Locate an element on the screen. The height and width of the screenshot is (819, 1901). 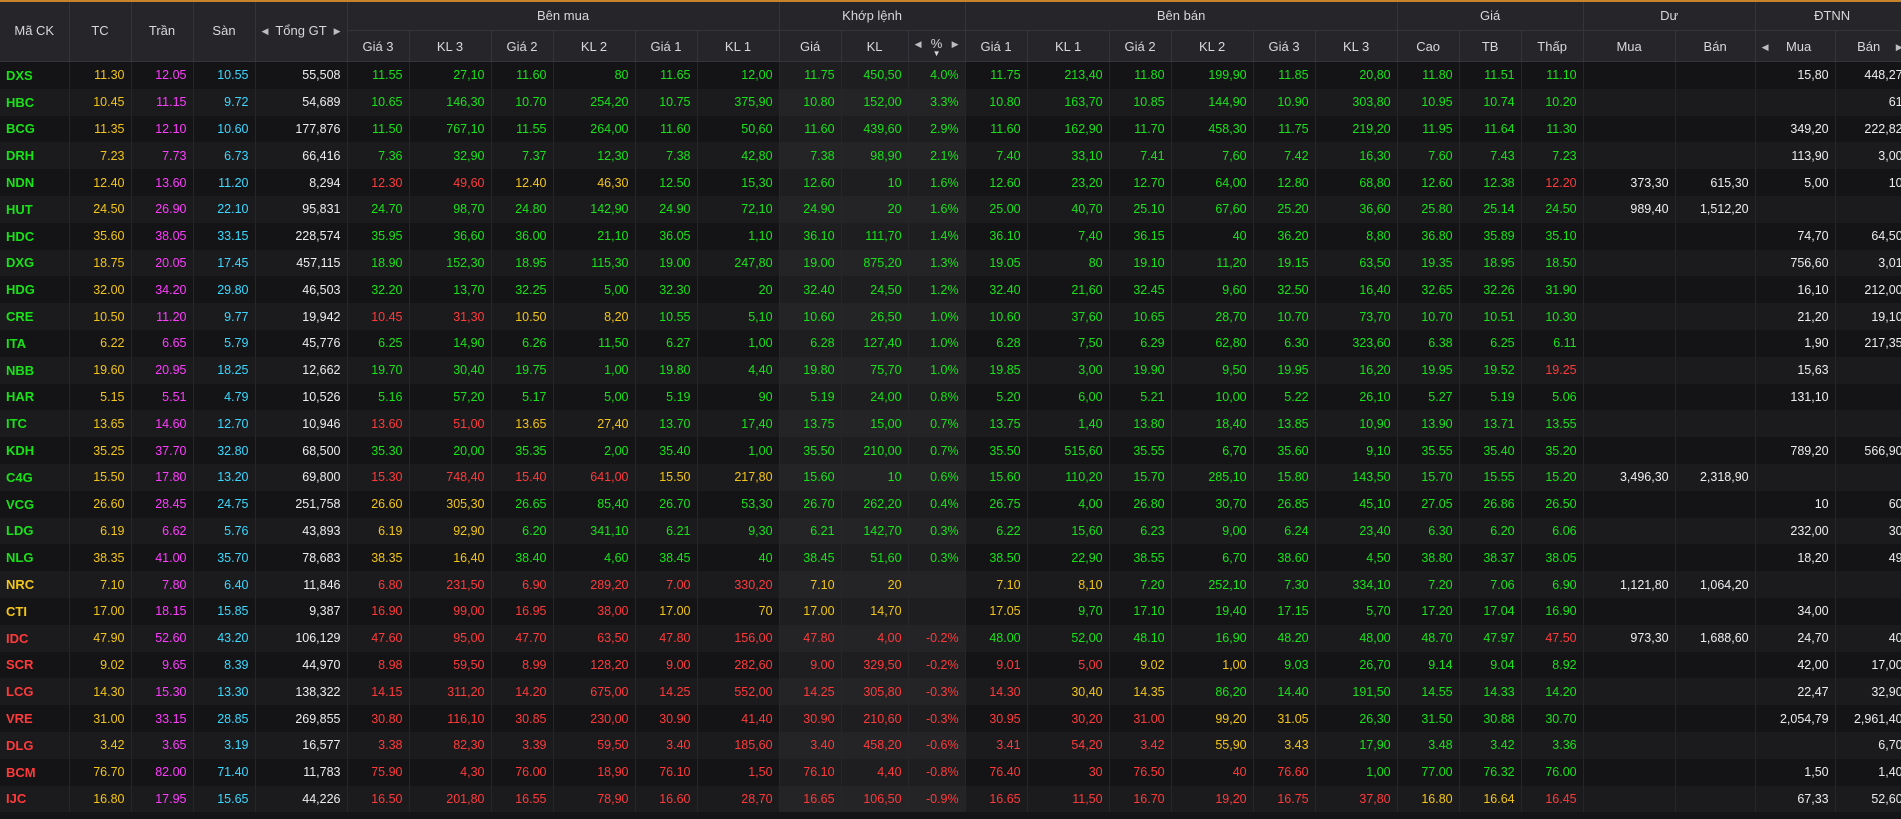
cell-ask-price1: 19.85 is located at coordinates (996, 370).